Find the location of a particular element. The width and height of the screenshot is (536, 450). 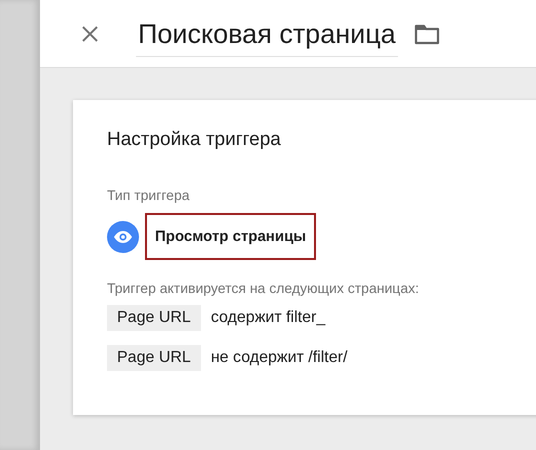

folder-icon is located at coordinates (427, 33).